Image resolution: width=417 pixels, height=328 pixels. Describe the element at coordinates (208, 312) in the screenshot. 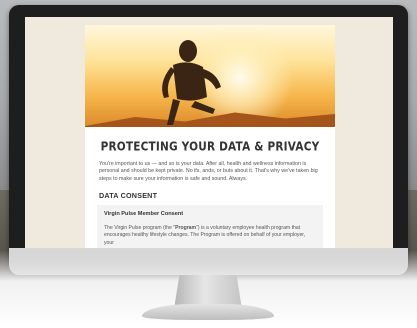

I see `monitor-base-front` at that location.